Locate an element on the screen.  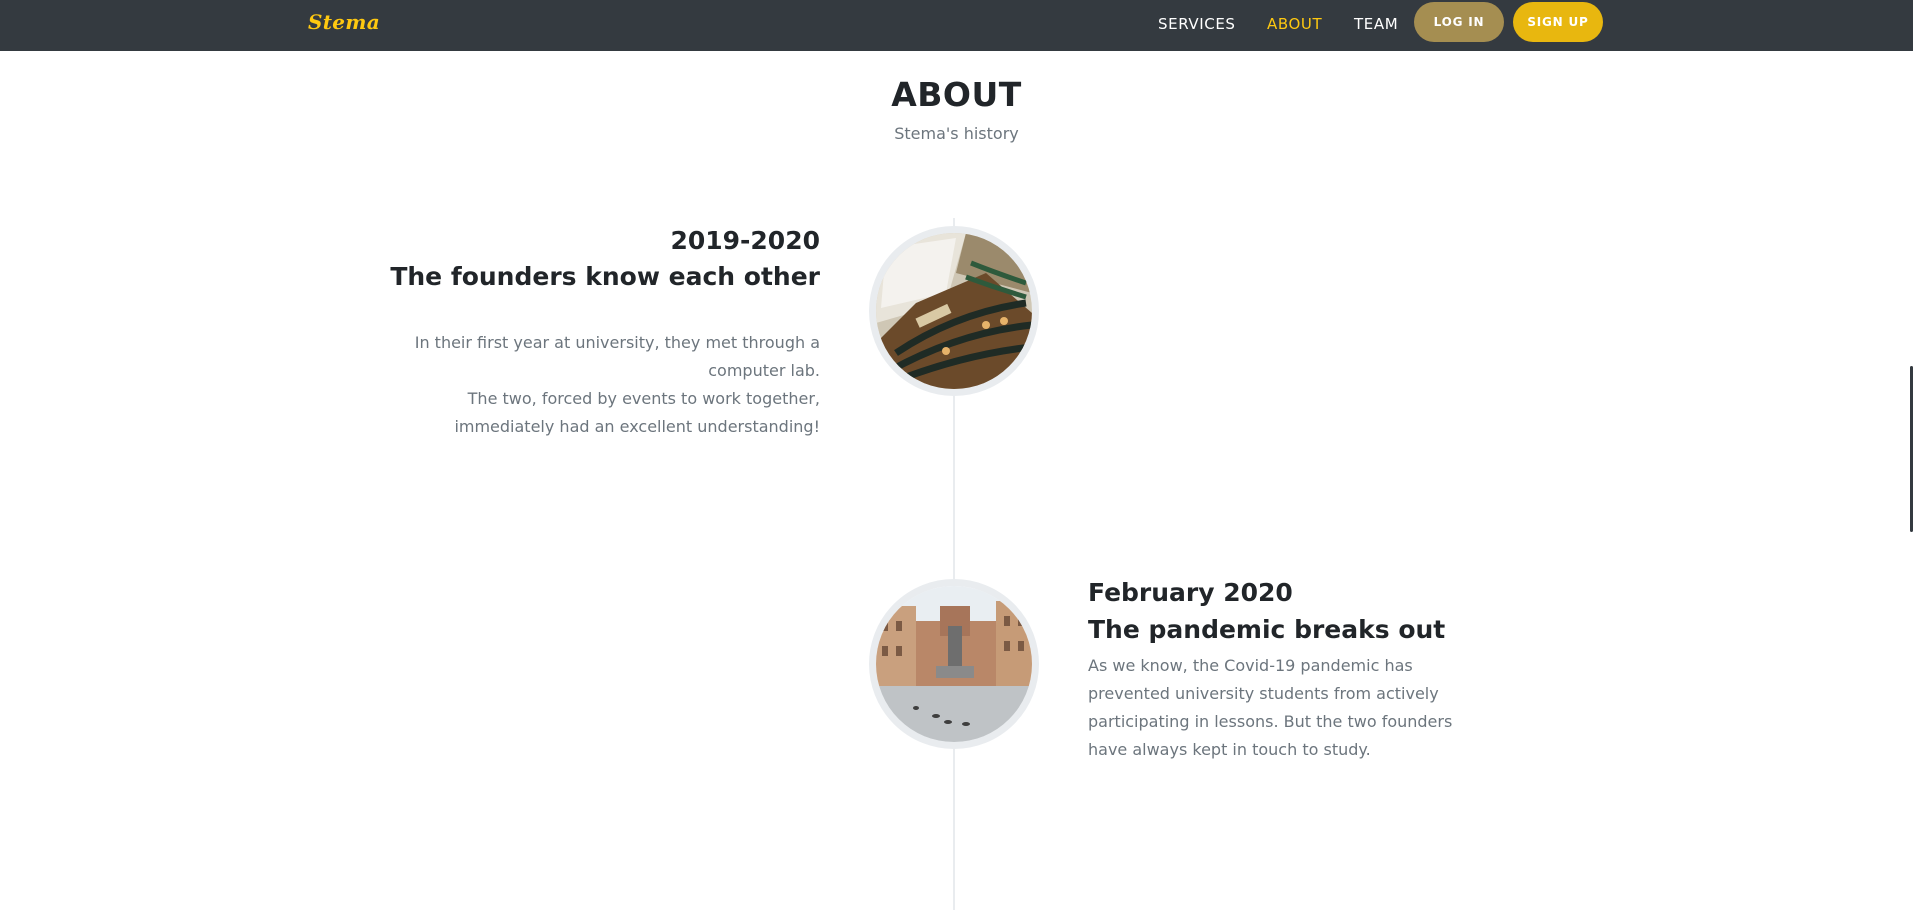
top-navbar: Stema SERVICES ABOUT TEAM LOG IN SIGN UP is located at coordinates (956, 25).